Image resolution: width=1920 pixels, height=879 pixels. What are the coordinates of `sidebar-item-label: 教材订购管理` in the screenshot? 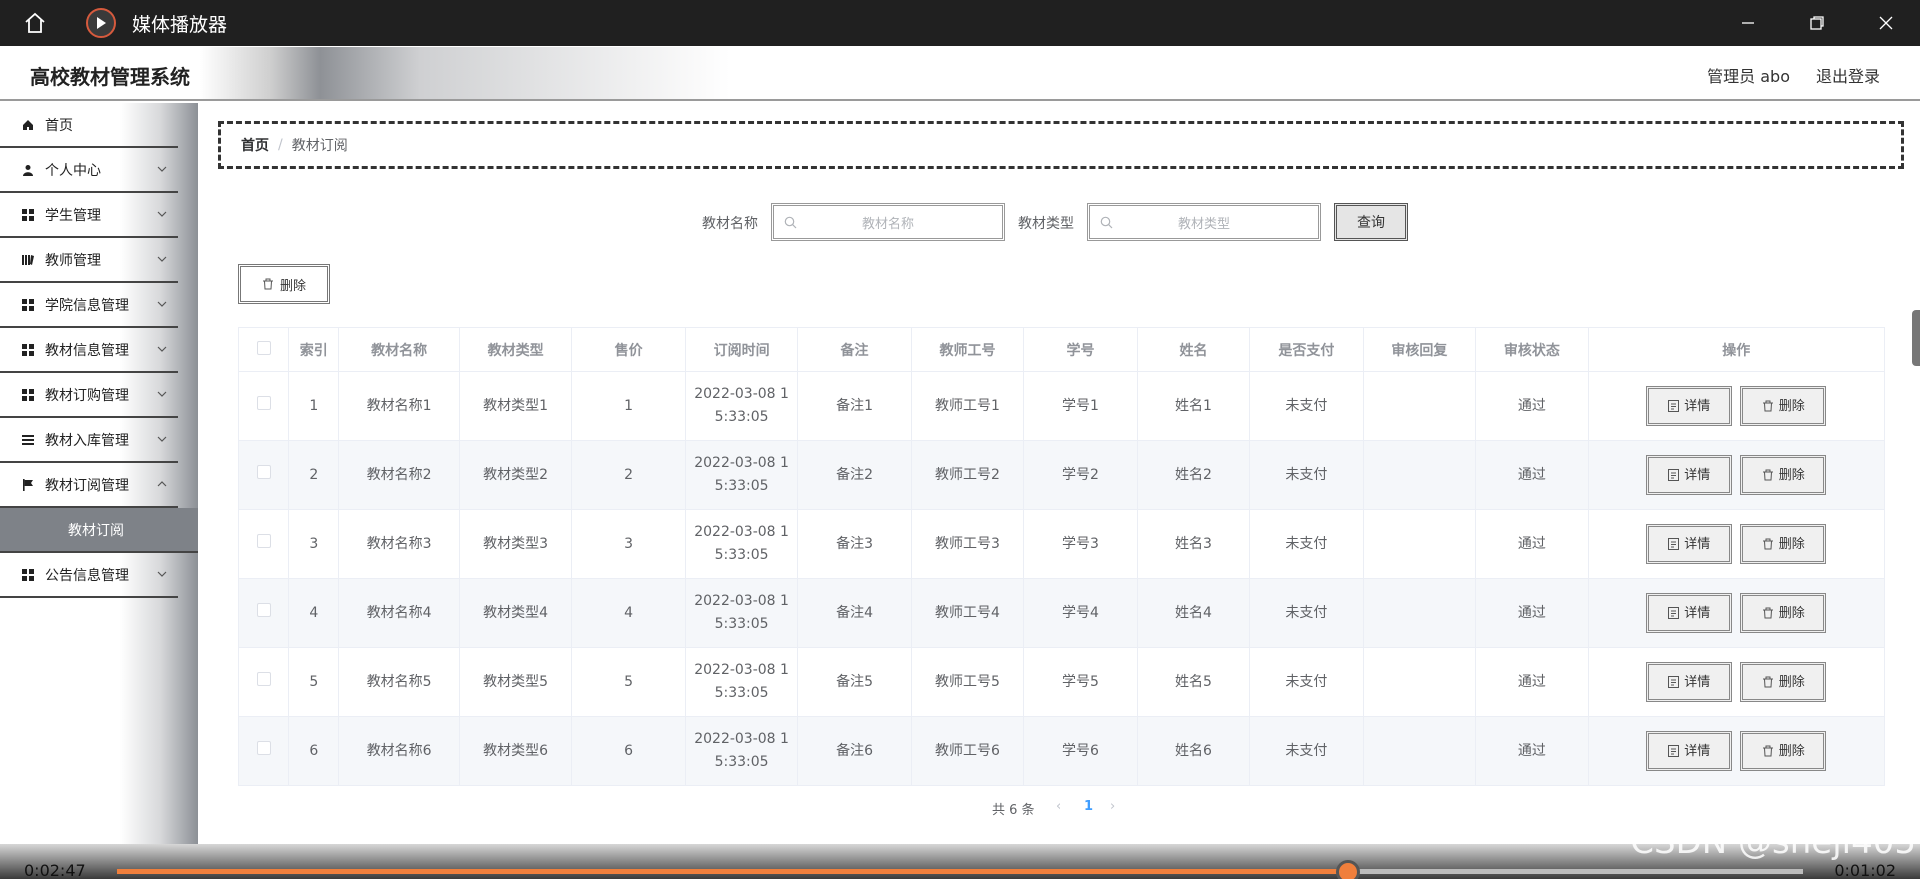 It's located at (87, 395).